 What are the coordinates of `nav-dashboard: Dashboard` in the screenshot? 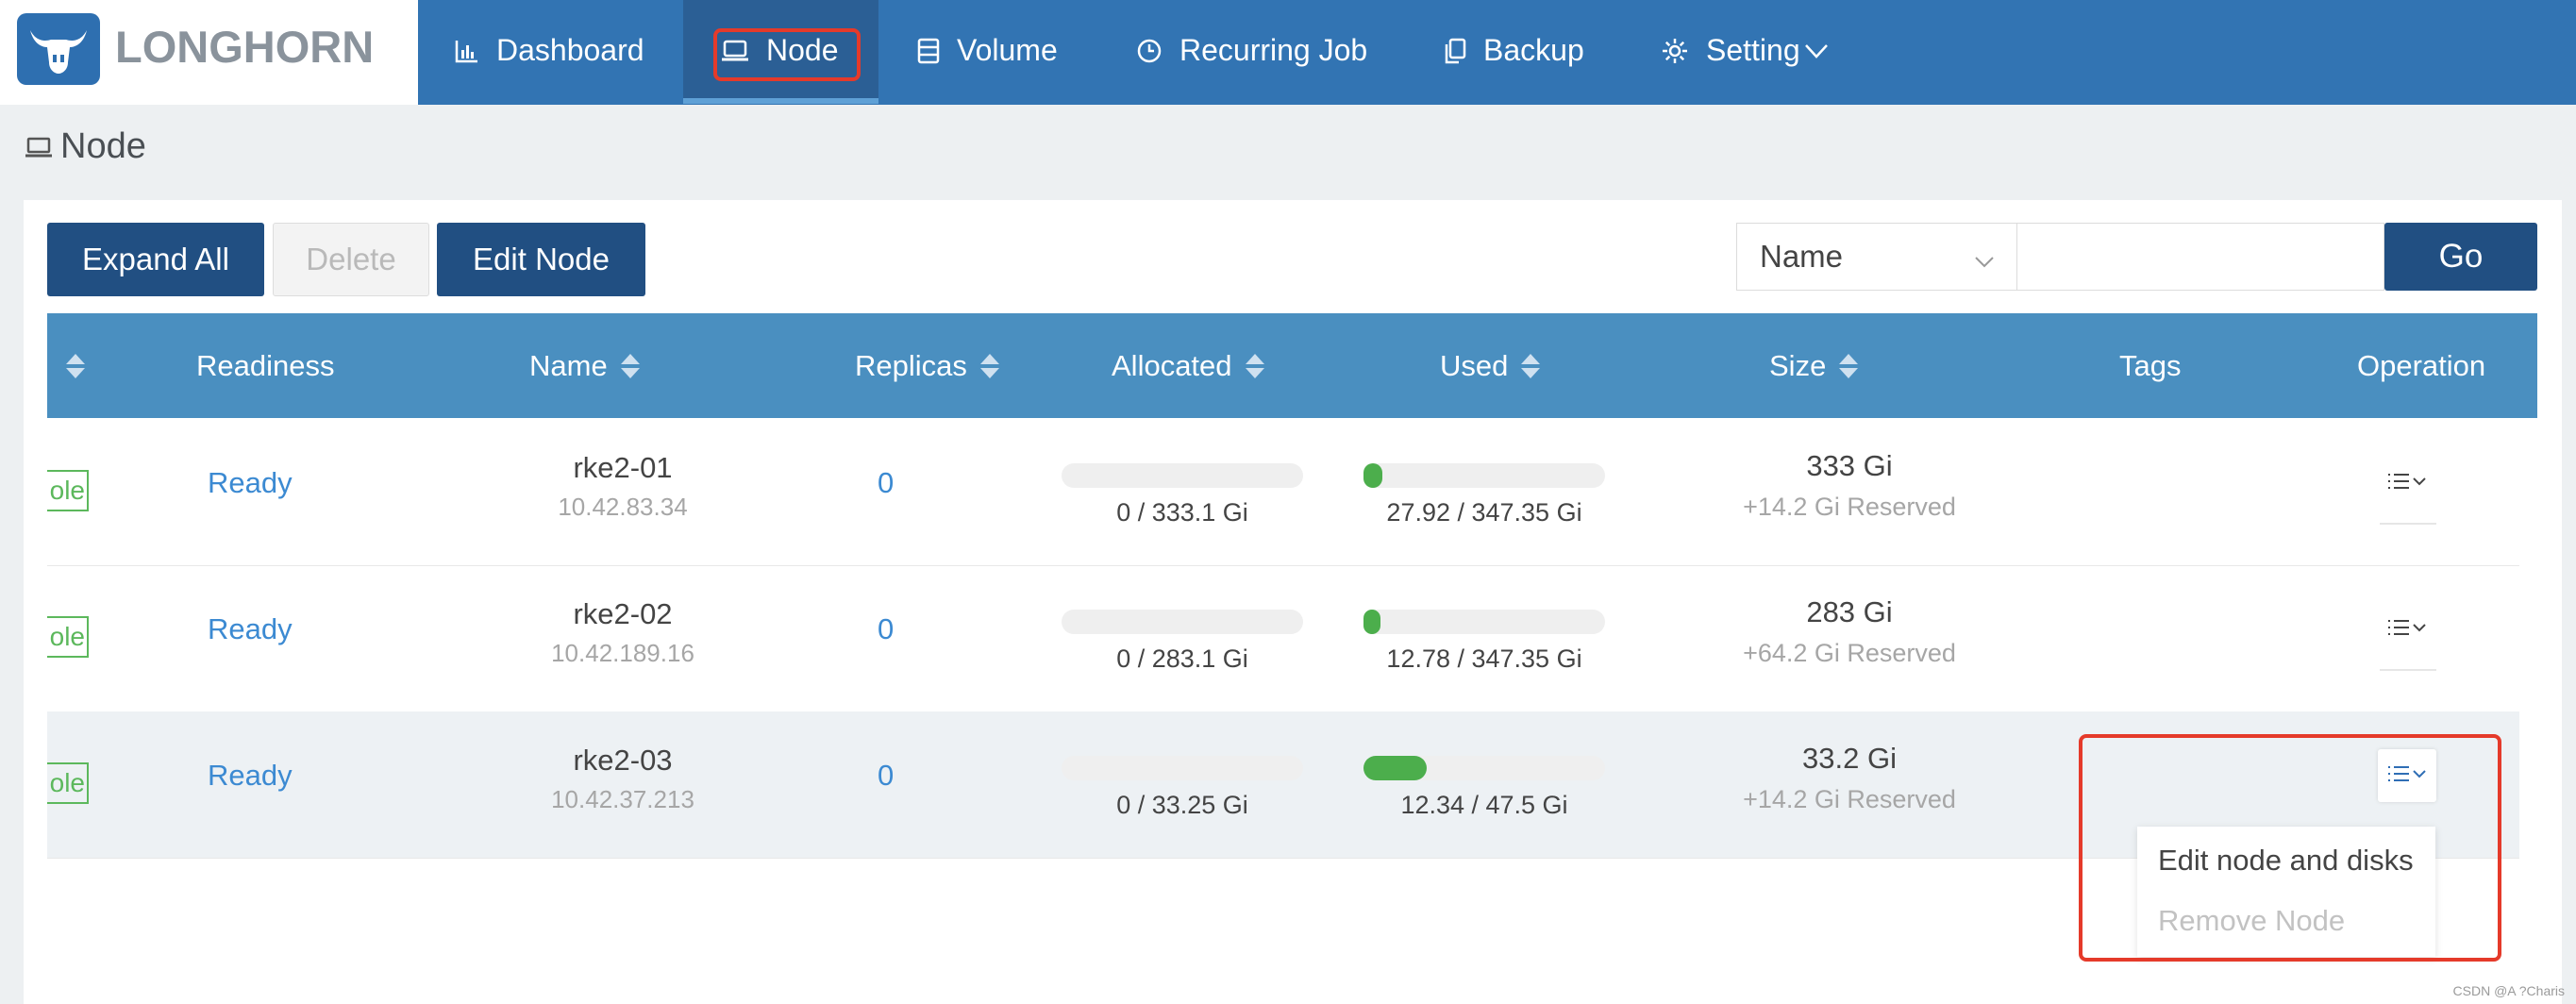 It's located at (549, 50).